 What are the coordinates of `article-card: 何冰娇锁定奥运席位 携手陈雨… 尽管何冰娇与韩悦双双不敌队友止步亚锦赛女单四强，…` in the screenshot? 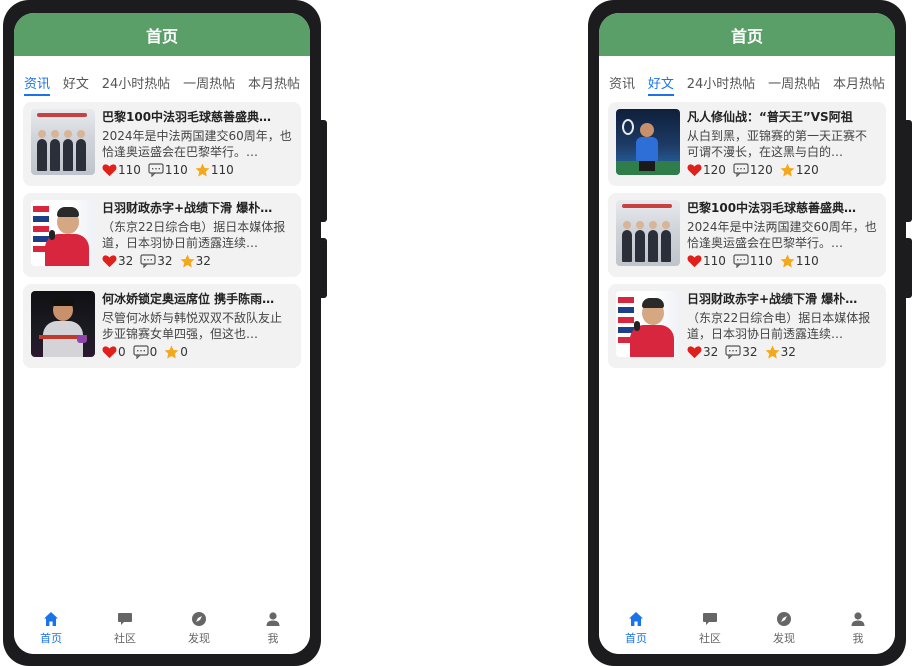 It's located at (162, 326).